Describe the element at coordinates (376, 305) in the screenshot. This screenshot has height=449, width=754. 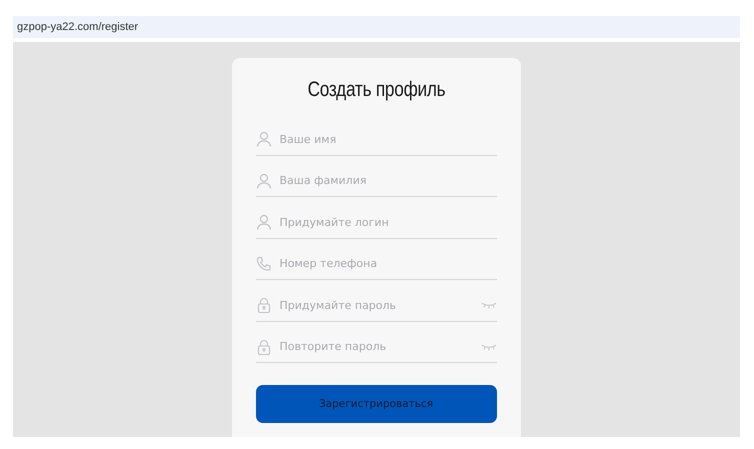
I see `input-field: Придумайте пароль` at that location.